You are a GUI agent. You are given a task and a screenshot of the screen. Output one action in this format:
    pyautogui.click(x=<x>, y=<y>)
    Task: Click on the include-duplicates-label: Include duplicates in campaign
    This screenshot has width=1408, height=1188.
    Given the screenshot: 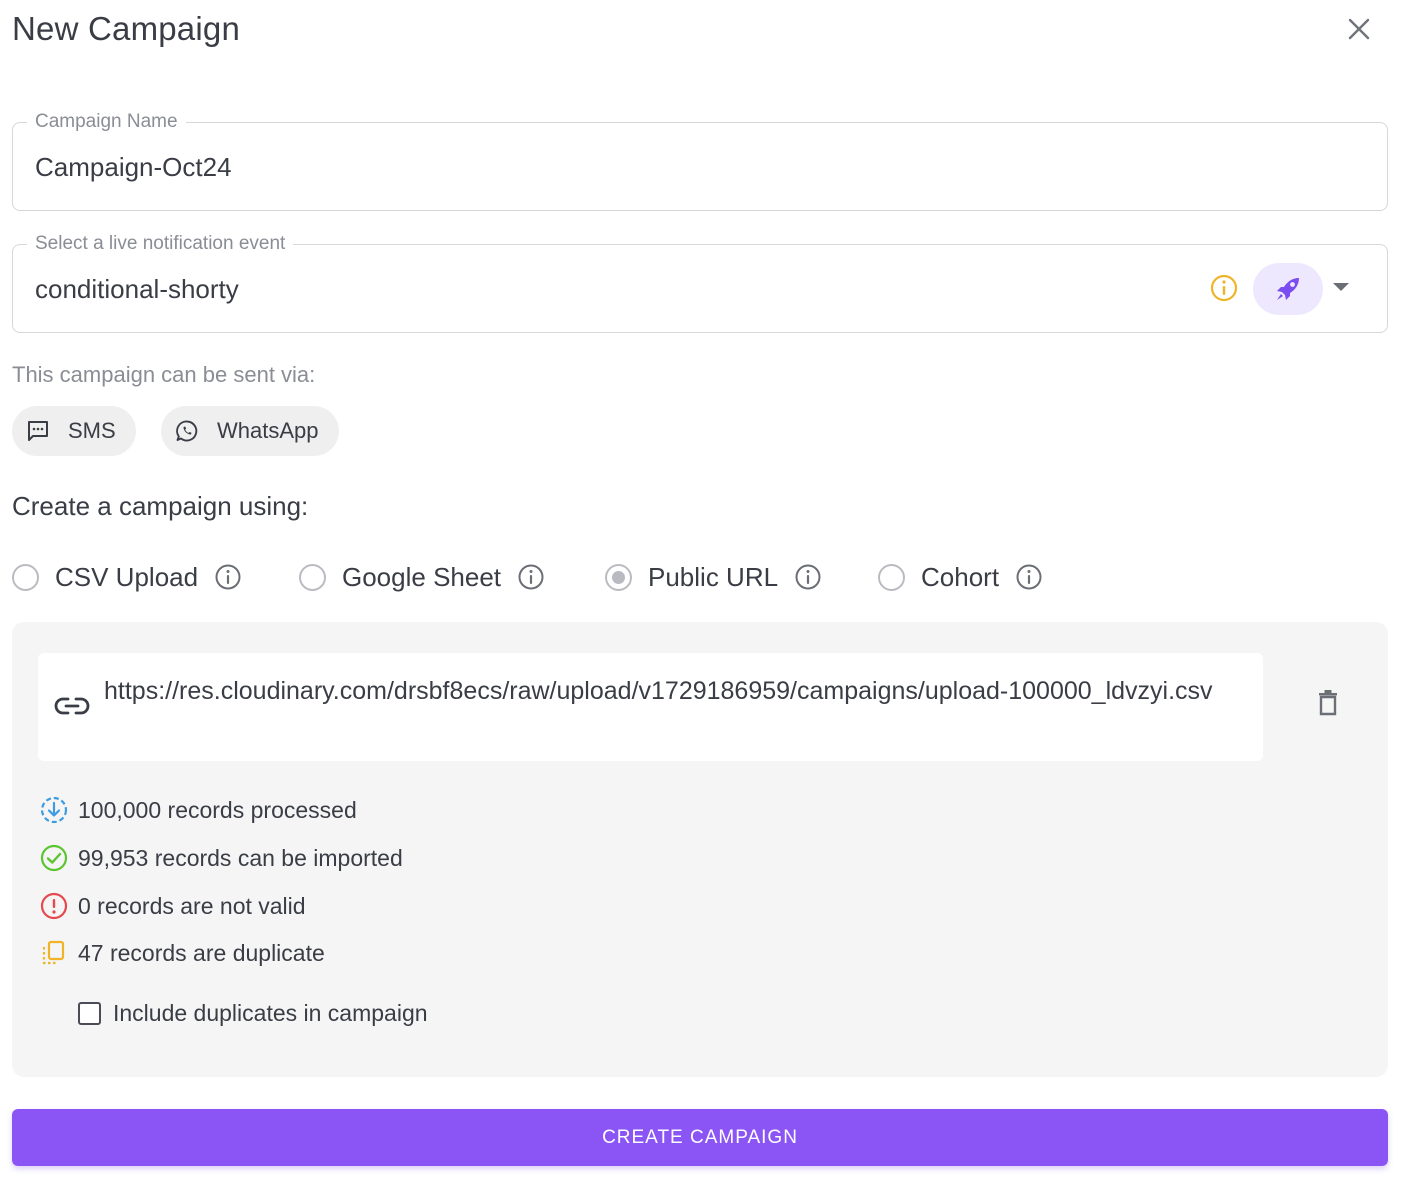 What is the action you would take?
    pyautogui.click(x=270, y=1013)
    